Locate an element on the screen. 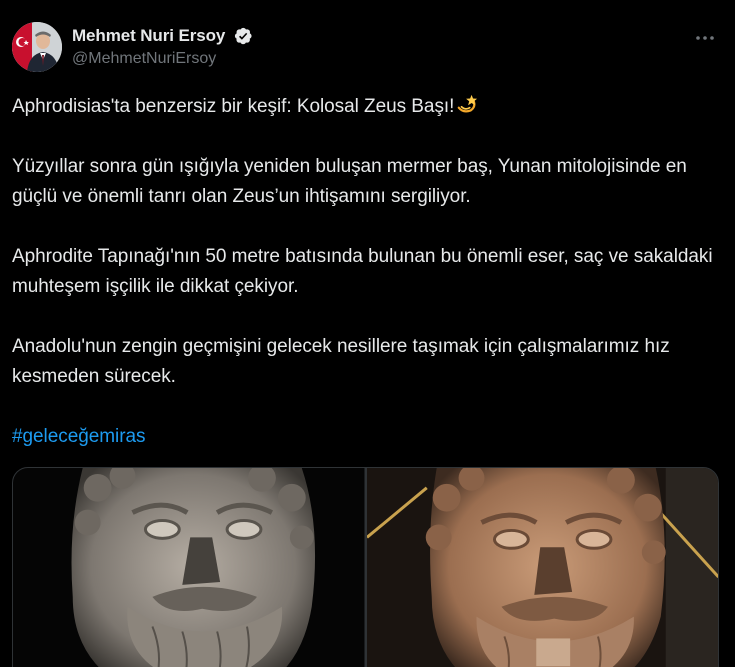 The height and width of the screenshot is (667, 735). more-dots-icon is located at coordinates (705, 38).